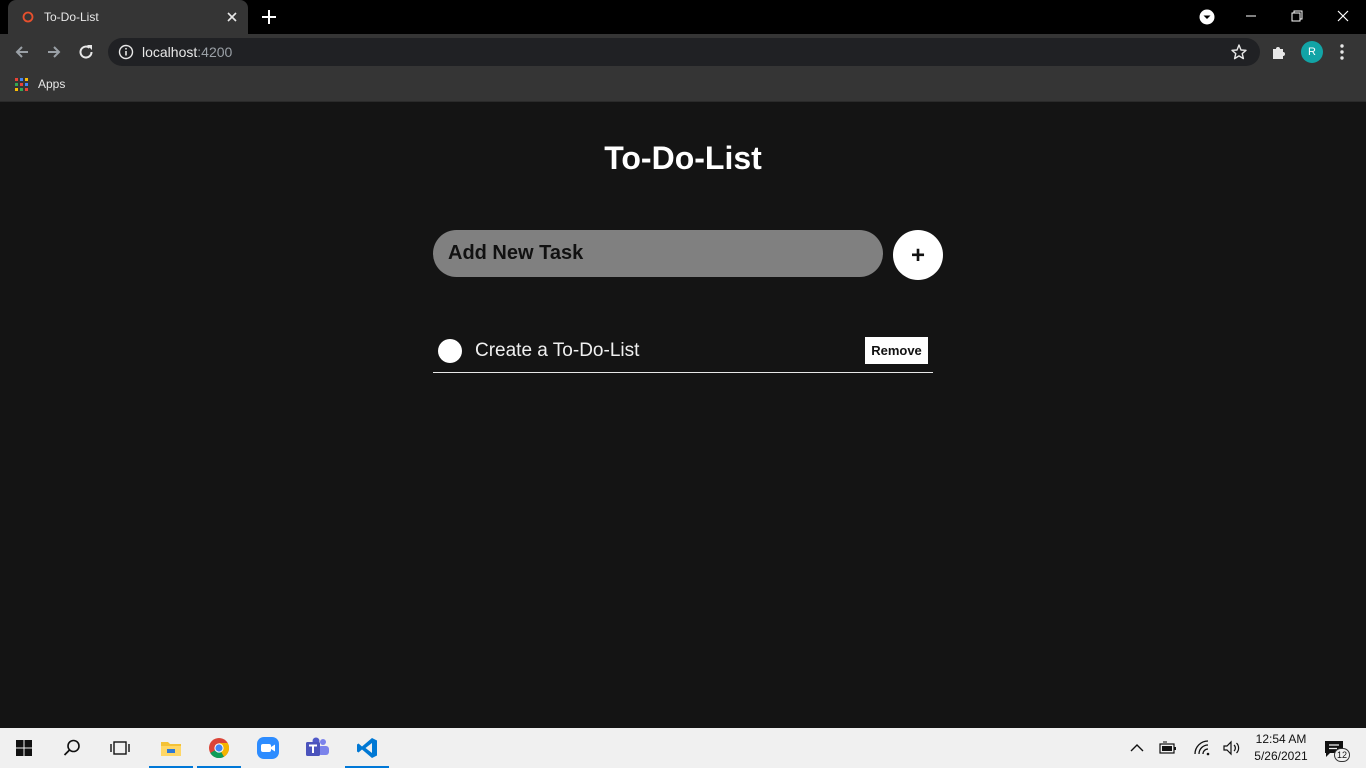 The height and width of the screenshot is (768, 1366). I want to click on address-bar: localhost:4200, so click(684, 52).